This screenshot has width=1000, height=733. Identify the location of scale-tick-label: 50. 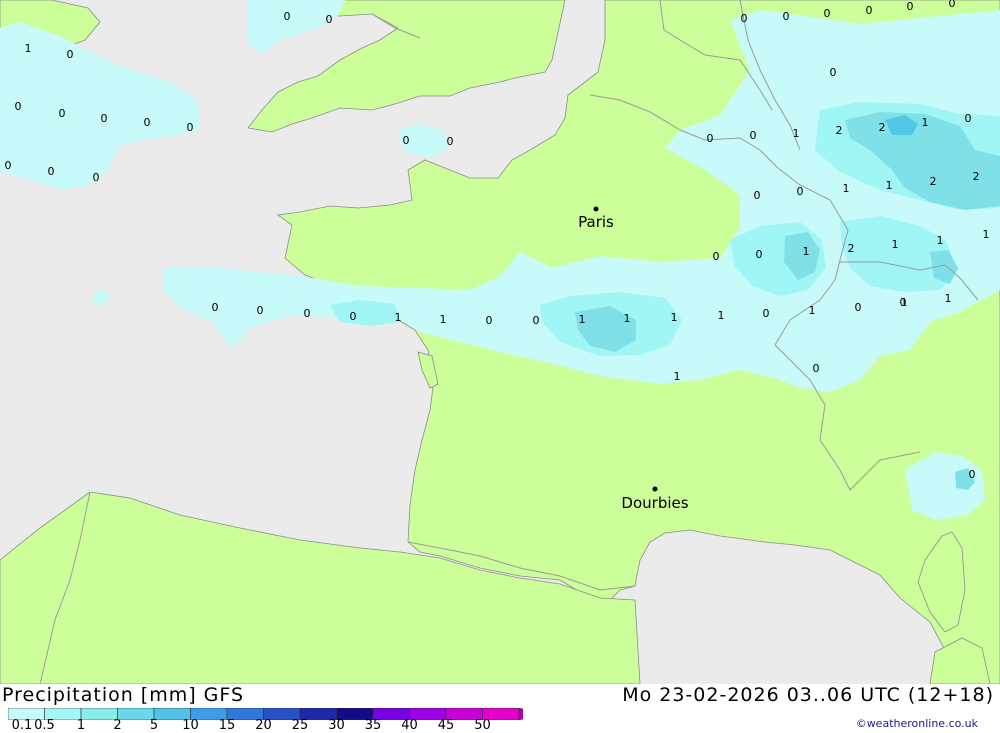
(482, 725).